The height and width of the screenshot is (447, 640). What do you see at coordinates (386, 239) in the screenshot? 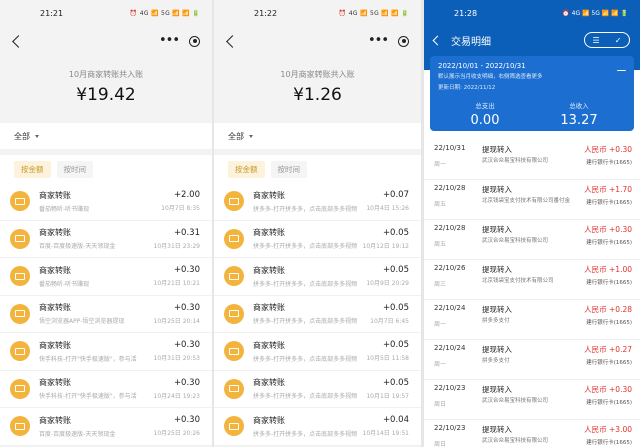
I see `row-right: +0.05 10月12日 19:12` at bounding box center [386, 239].